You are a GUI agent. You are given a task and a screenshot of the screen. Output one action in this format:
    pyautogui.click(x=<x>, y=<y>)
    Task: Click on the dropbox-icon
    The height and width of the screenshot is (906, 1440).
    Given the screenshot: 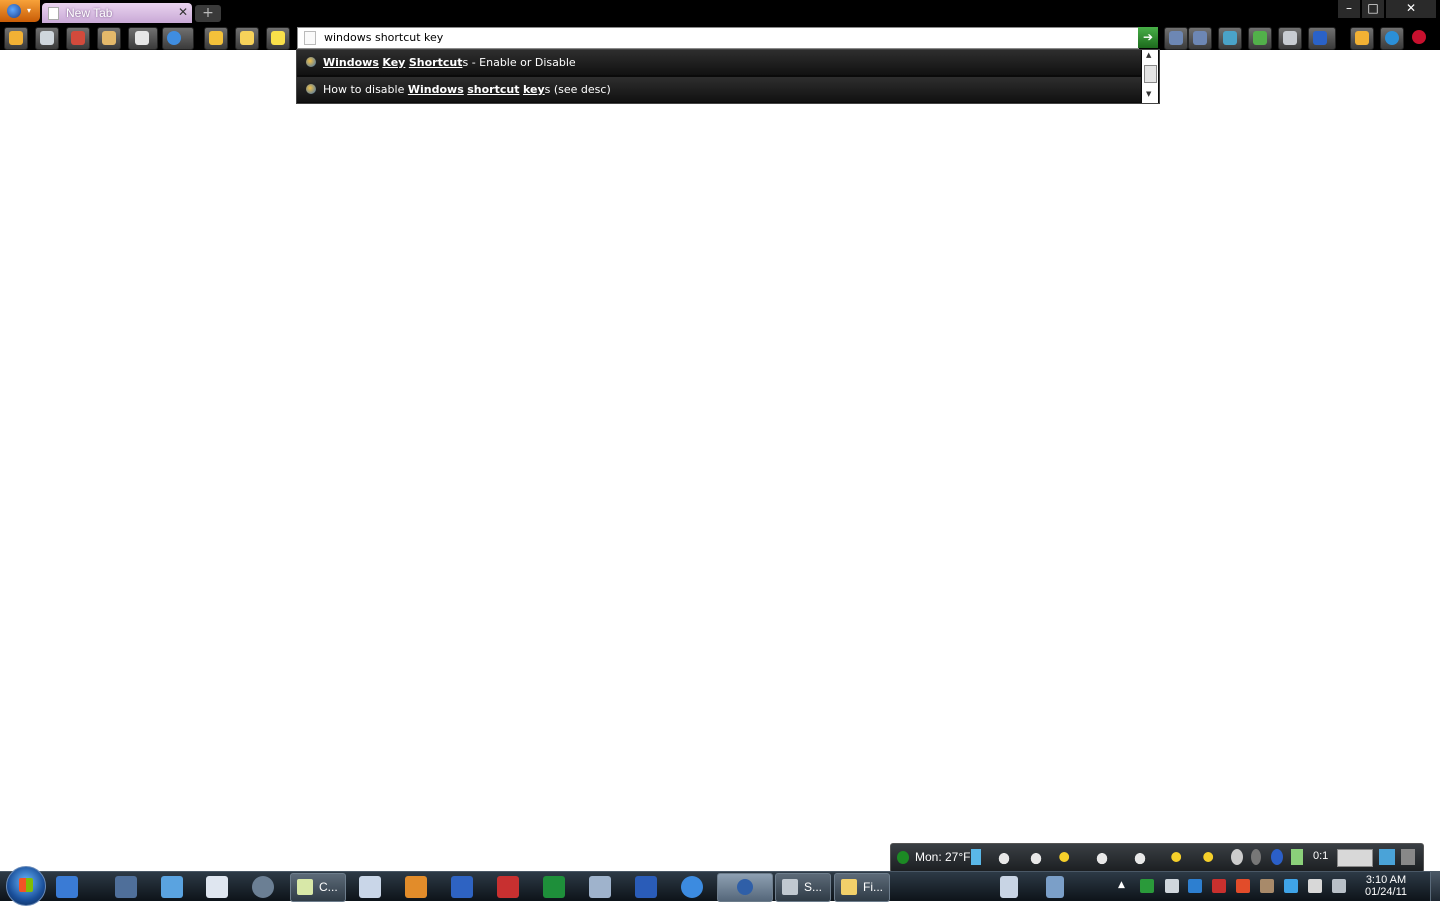 What is the action you would take?
    pyautogui.click(x=1291, y=886)
    